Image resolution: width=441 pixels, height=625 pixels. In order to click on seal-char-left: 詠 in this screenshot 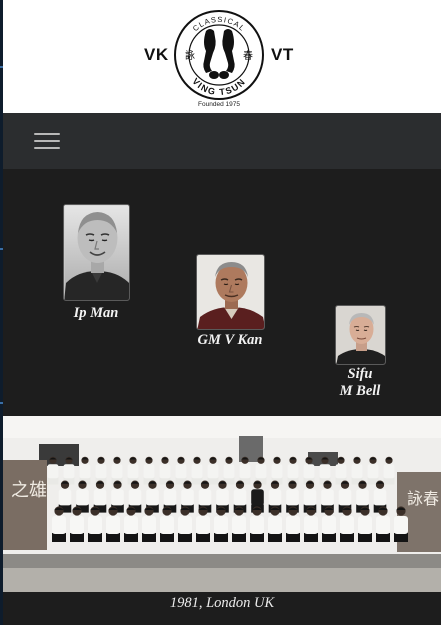, I will do `click(190, 55)`.